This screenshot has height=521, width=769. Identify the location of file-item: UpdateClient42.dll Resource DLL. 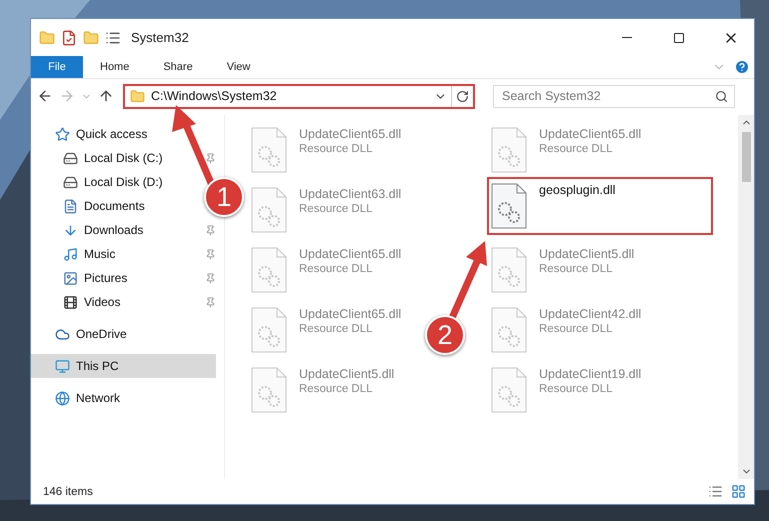
(566, 330).